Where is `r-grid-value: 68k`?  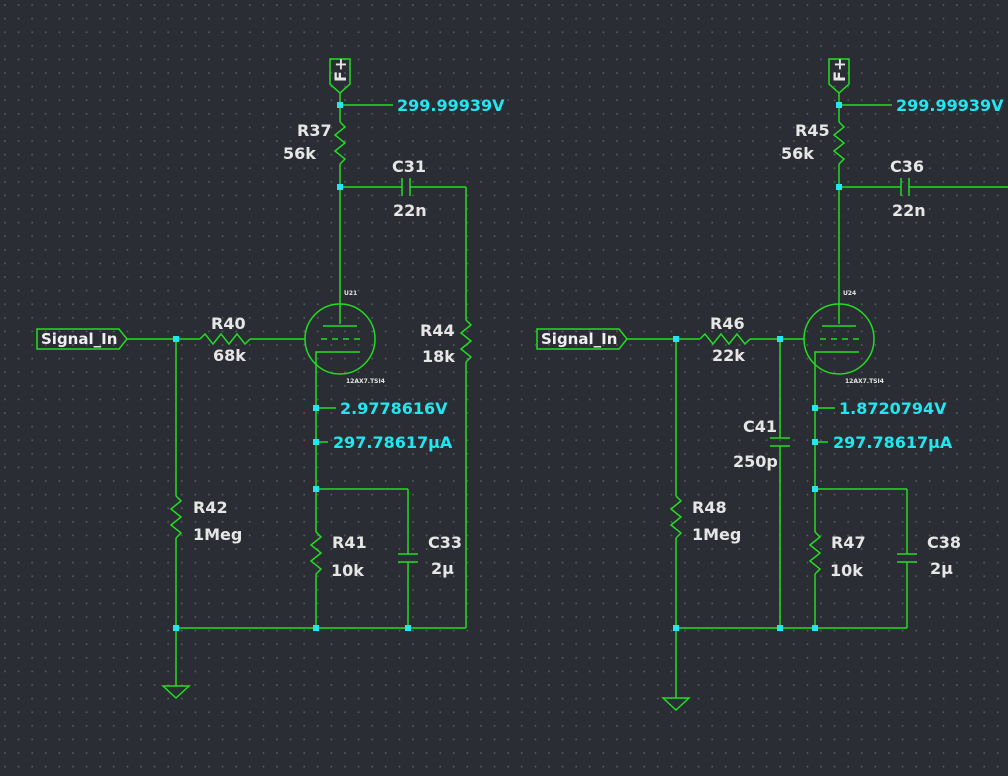
r-grid-value: 68k is located at coordinates (229, 355).